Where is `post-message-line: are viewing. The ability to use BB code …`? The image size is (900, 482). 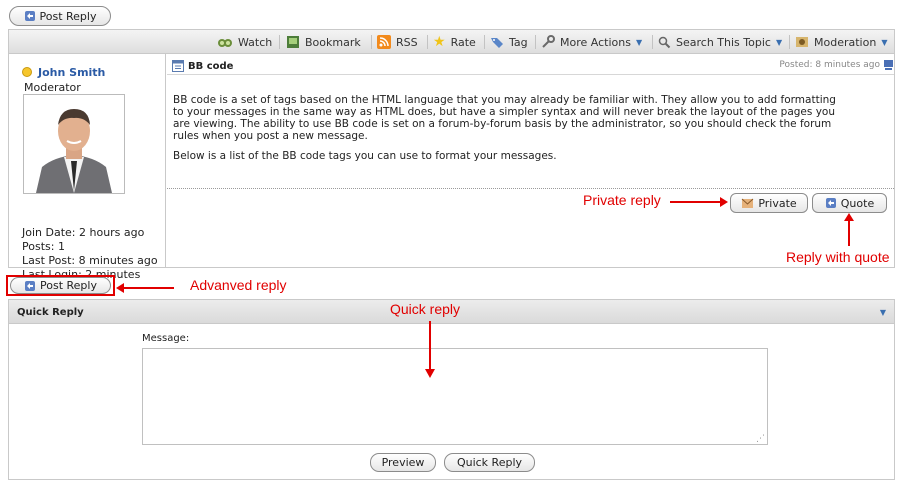 post-message-line: are viewing. The ability to use BB code … is located at coordinates (502, 124).